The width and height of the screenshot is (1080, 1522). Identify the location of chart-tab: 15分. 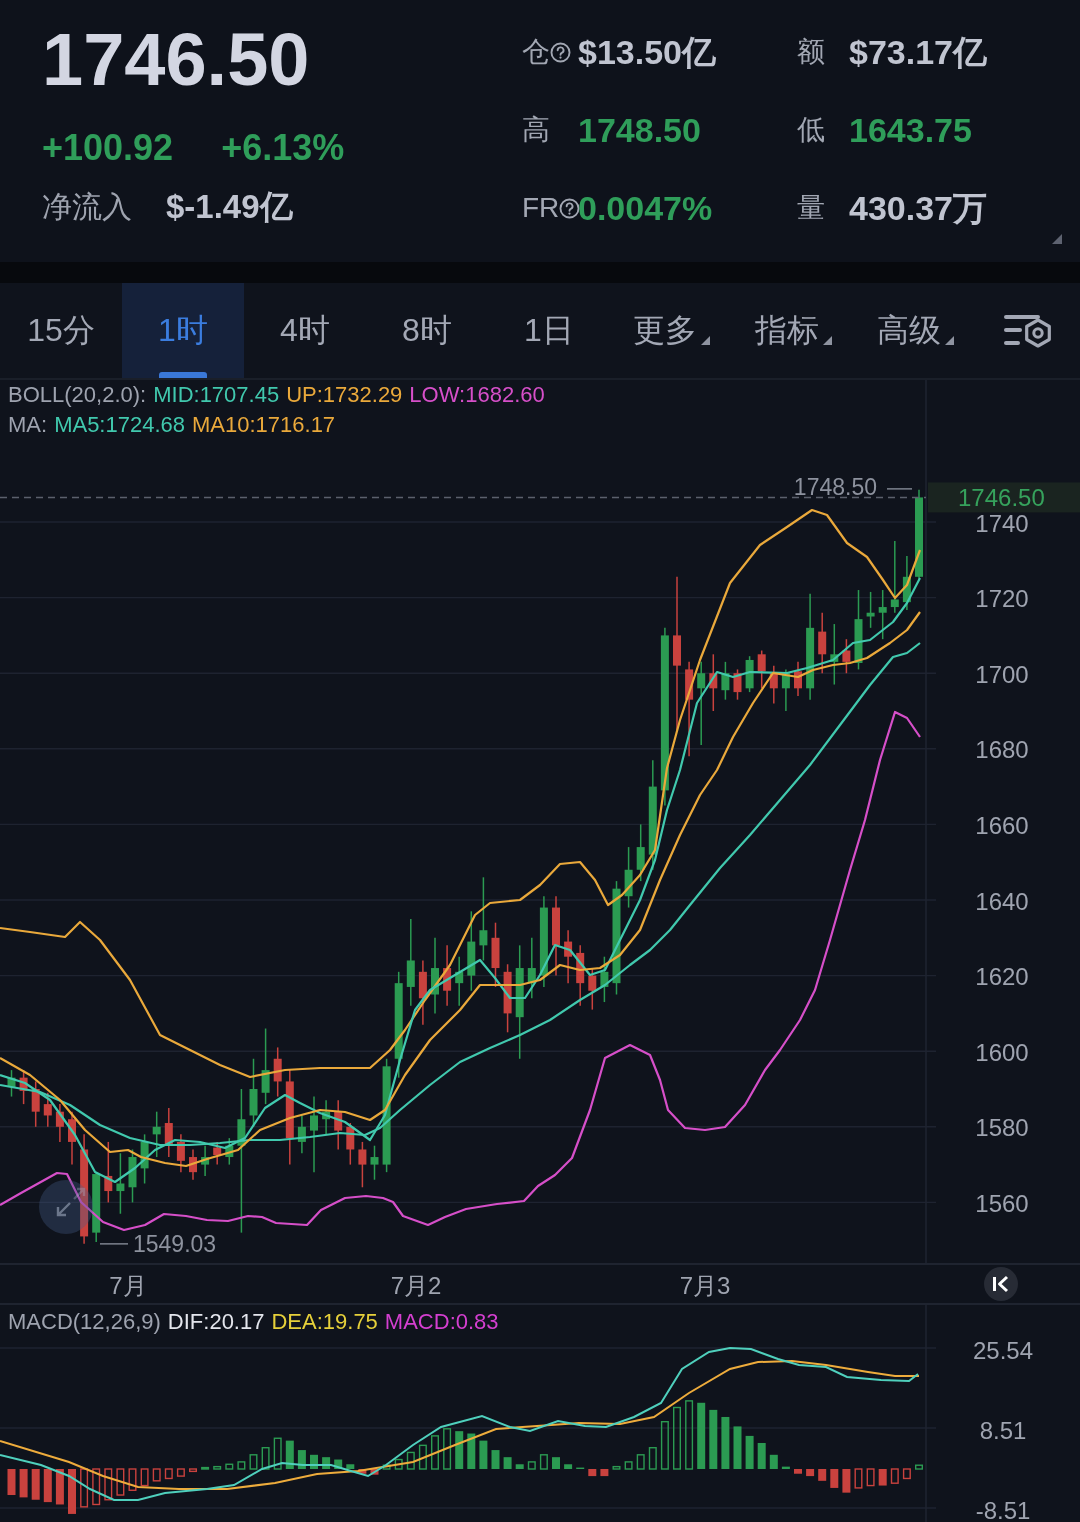
(61, 330).